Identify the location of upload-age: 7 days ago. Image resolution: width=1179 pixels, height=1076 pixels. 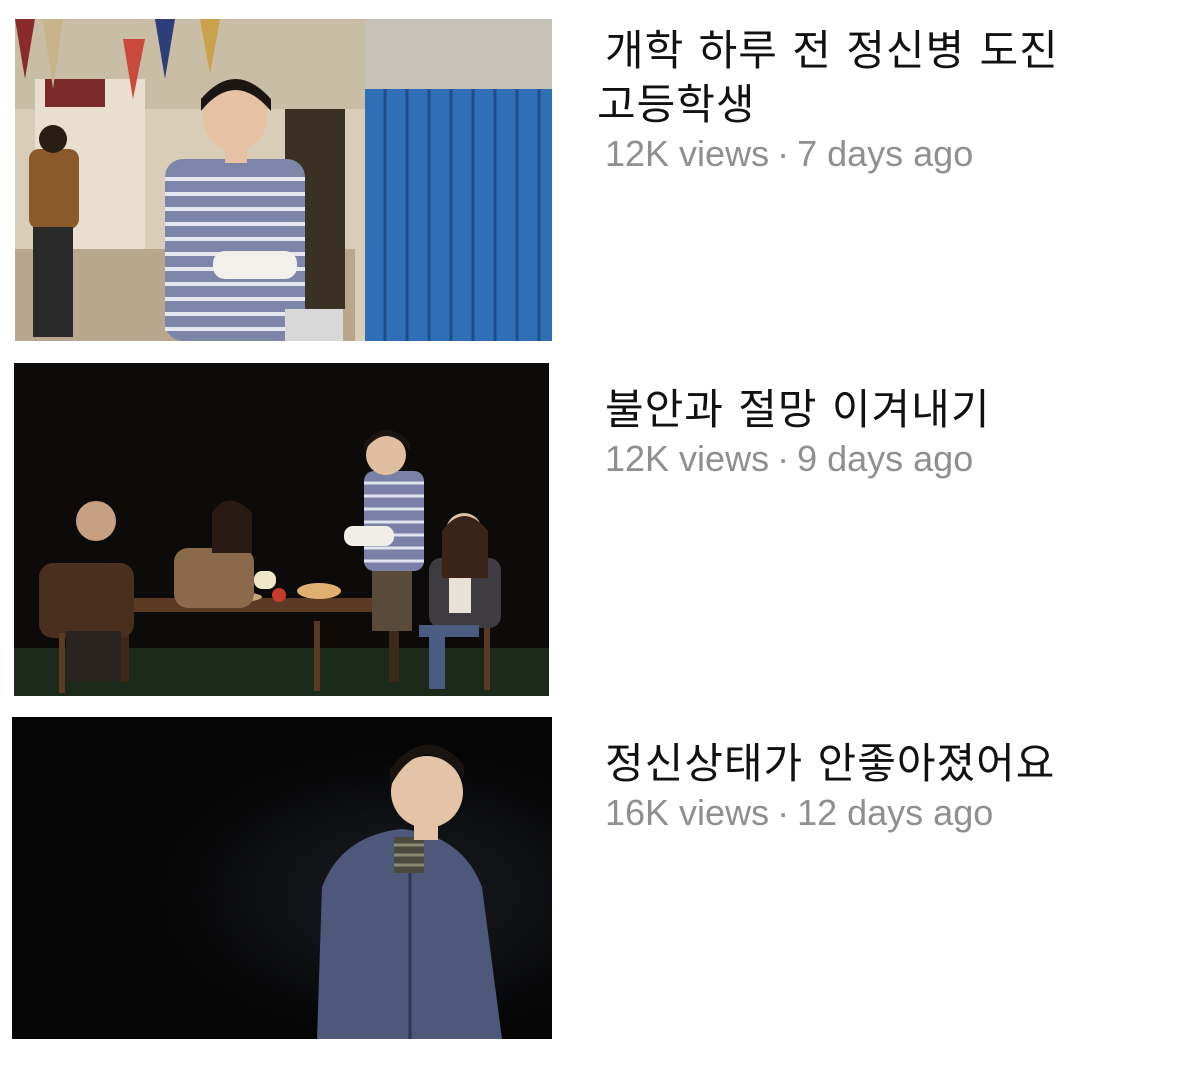
(885, 153).